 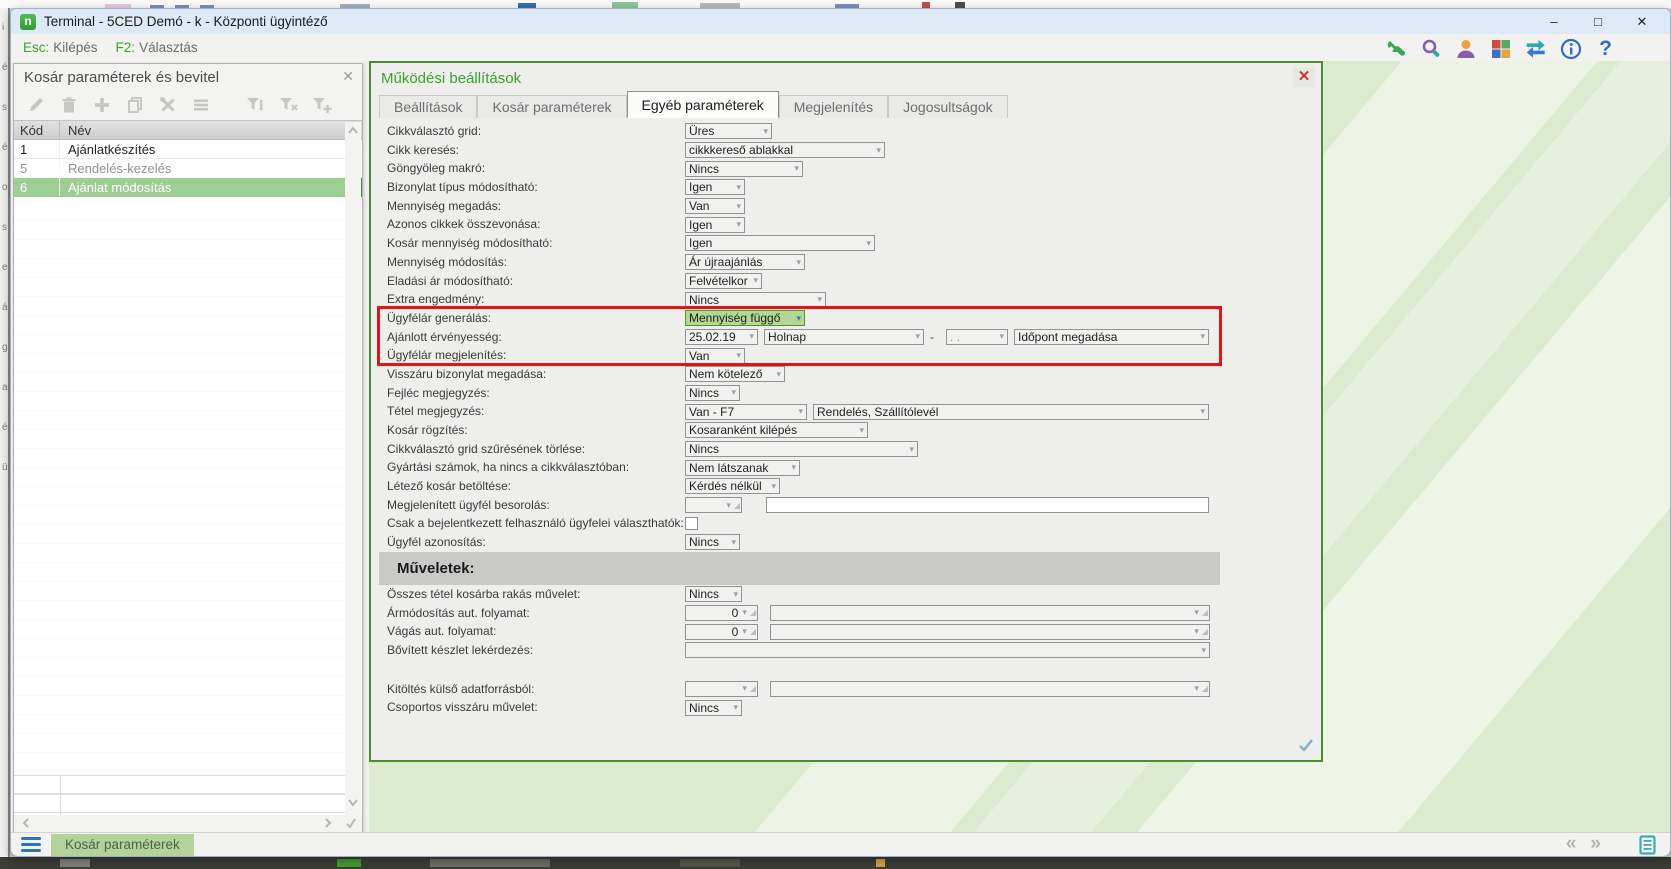 I want to click on filter-icon, so click(x=256, y=105).